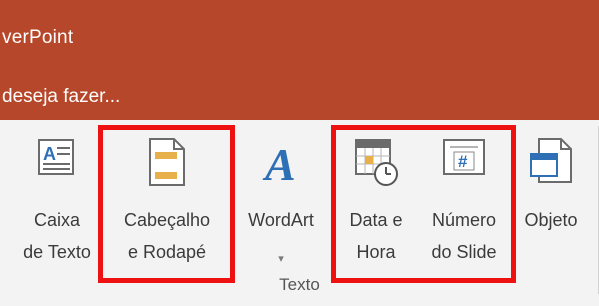 The image size is (599, 306). What do you see at coordinates (551, 205) in the screenshot?
I see `object-button: Objeto` at bounding box center [551, 205].